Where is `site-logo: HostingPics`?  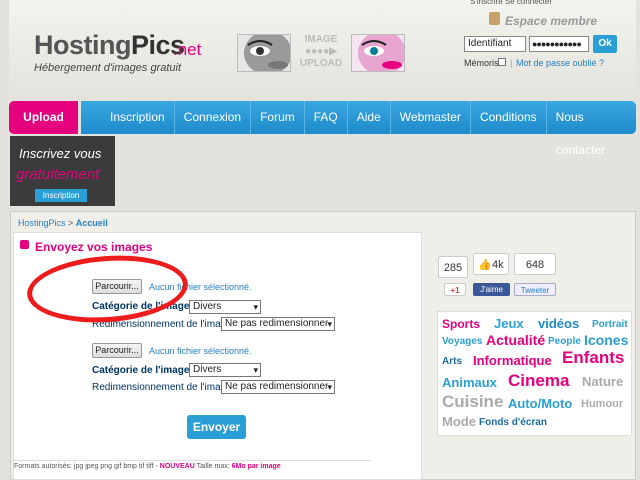 site-logo: HostingPics is located at coordinates (109, 45).